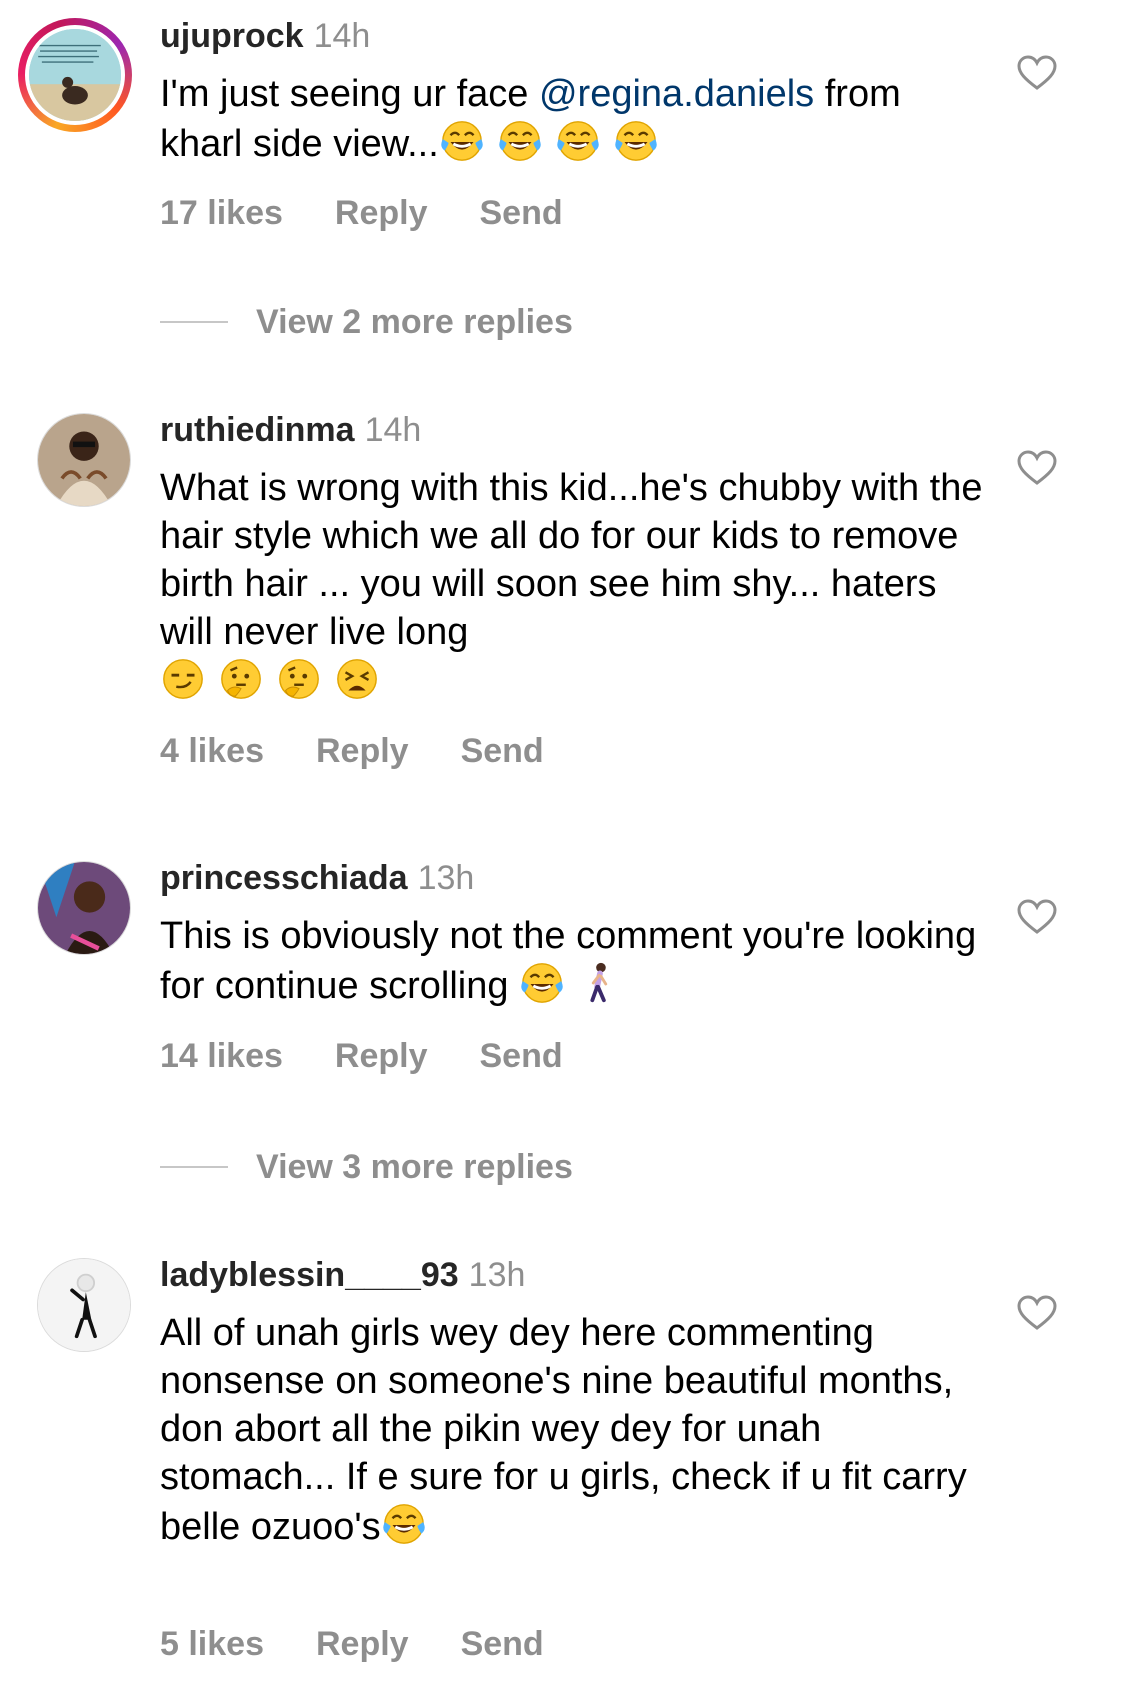 This screenshot has width=1125, height=1691. I want to click on likes-count: 14 likes, so click(221, 1056).